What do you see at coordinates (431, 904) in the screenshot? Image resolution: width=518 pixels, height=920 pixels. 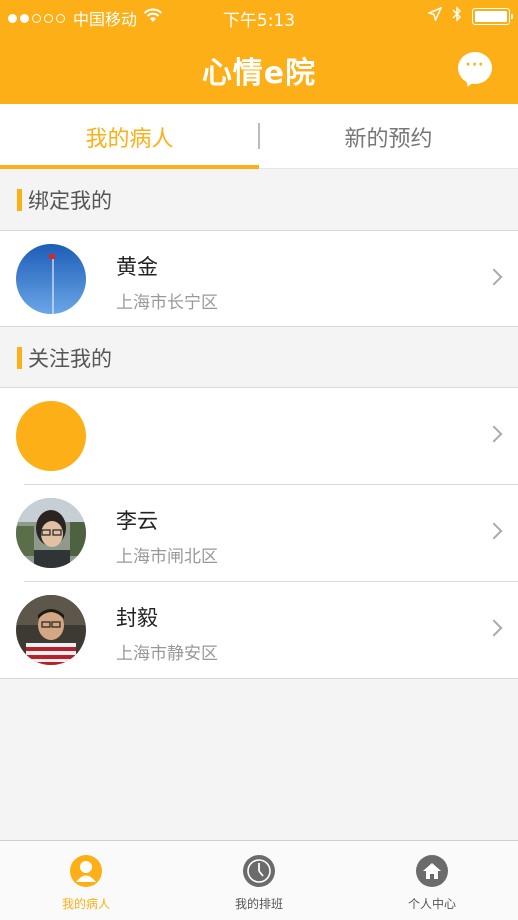 I see `tabbar-label: 个人中心` at bounding box center [431, 904].